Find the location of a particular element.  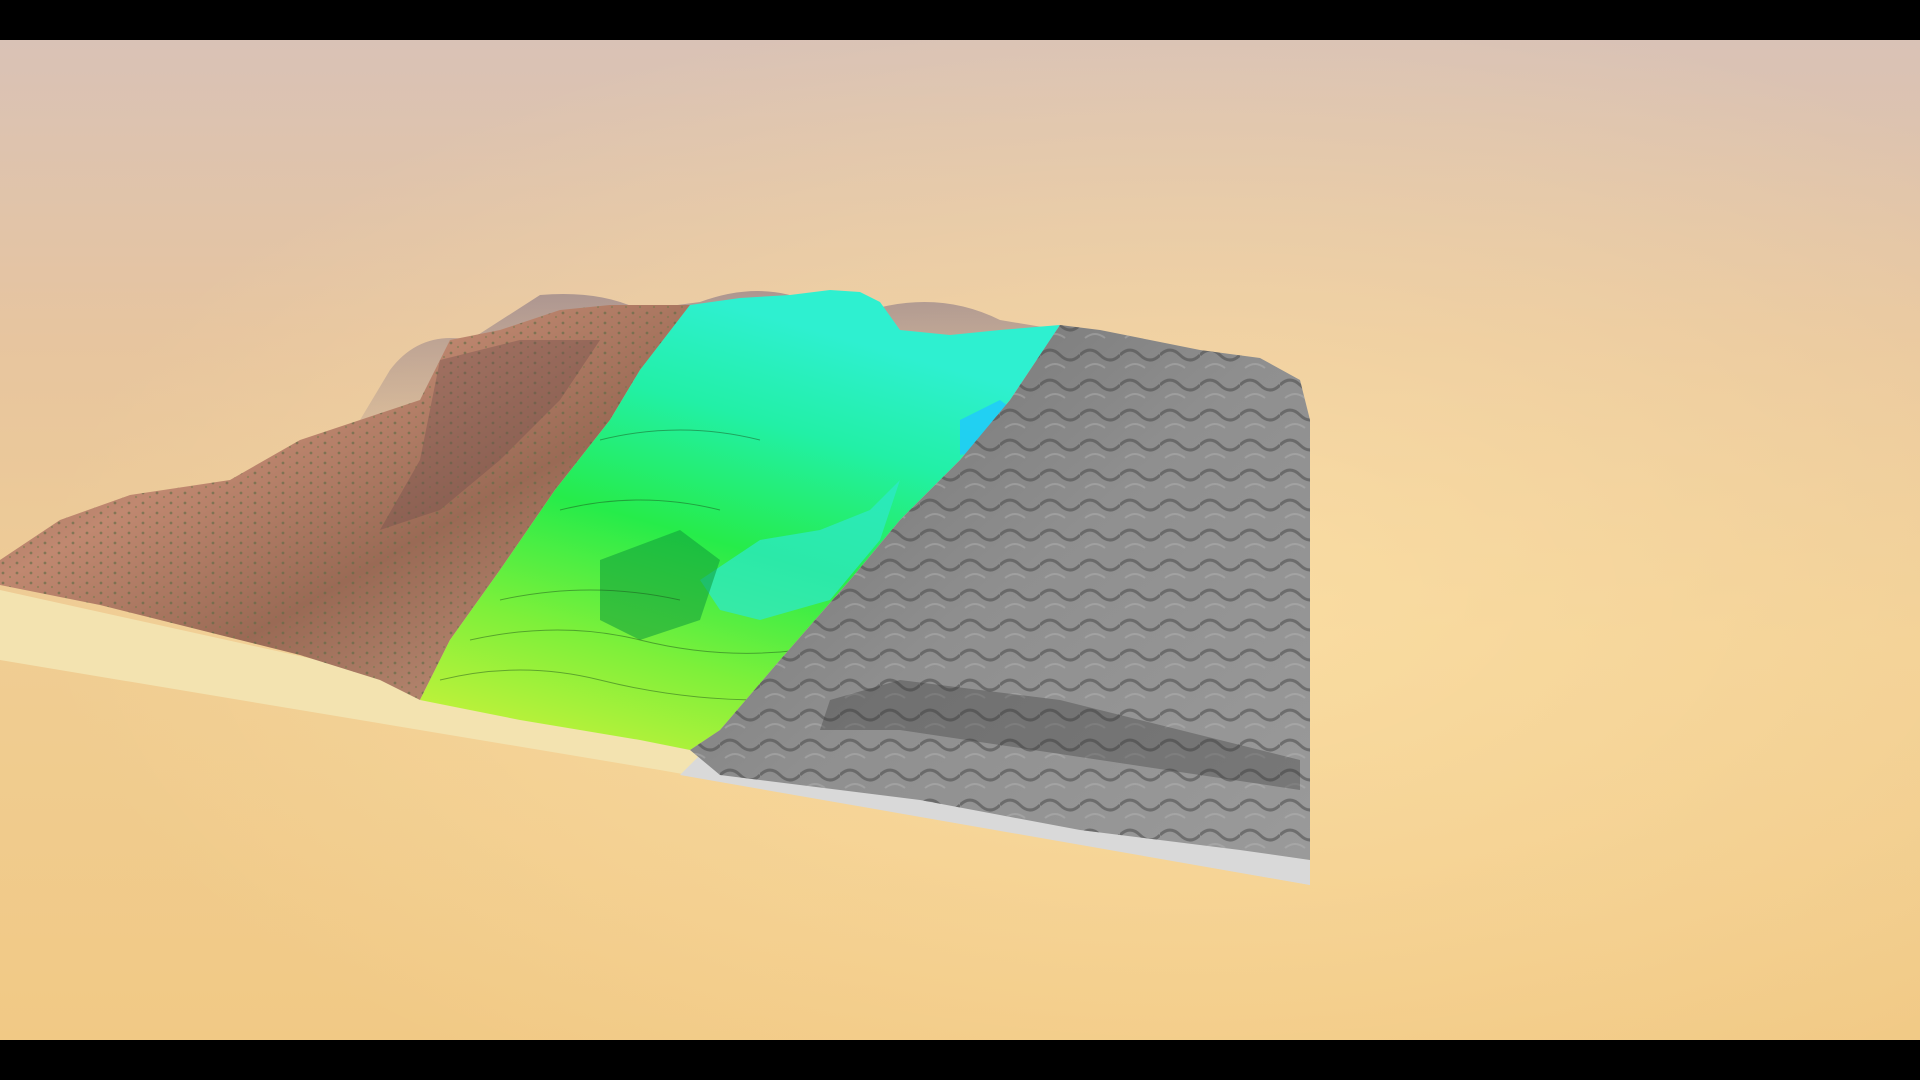

letterbox-top is located at coordinates (960, 20).